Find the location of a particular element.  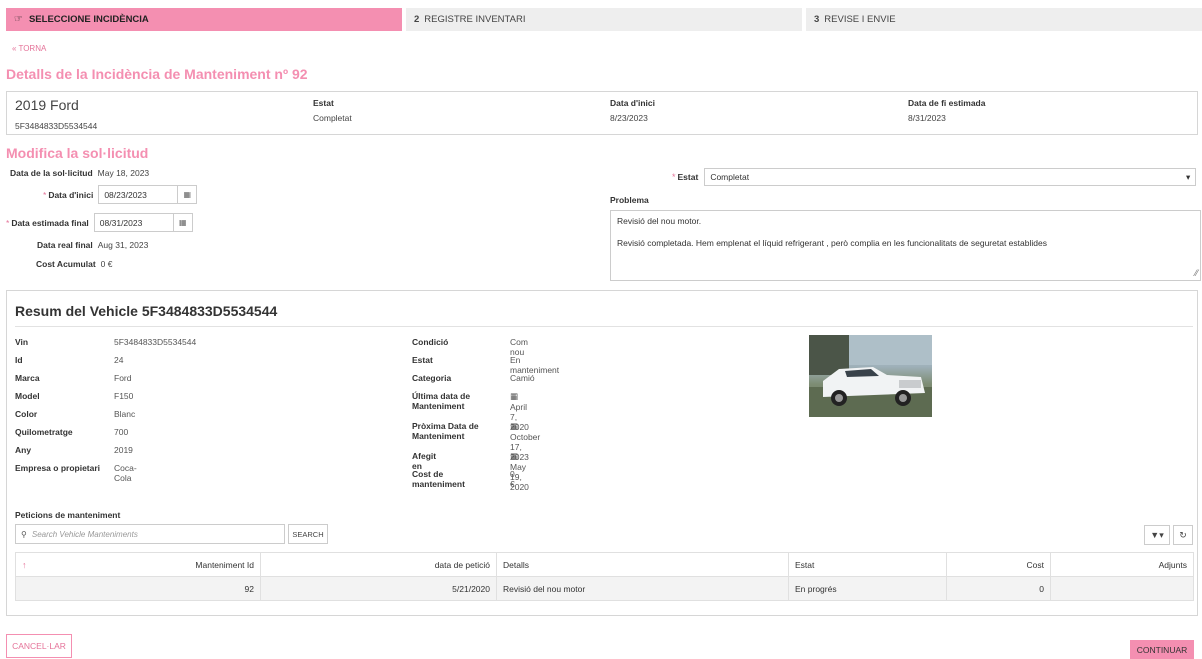

column-header-cost: Cost is located at coordinates (998, 564).